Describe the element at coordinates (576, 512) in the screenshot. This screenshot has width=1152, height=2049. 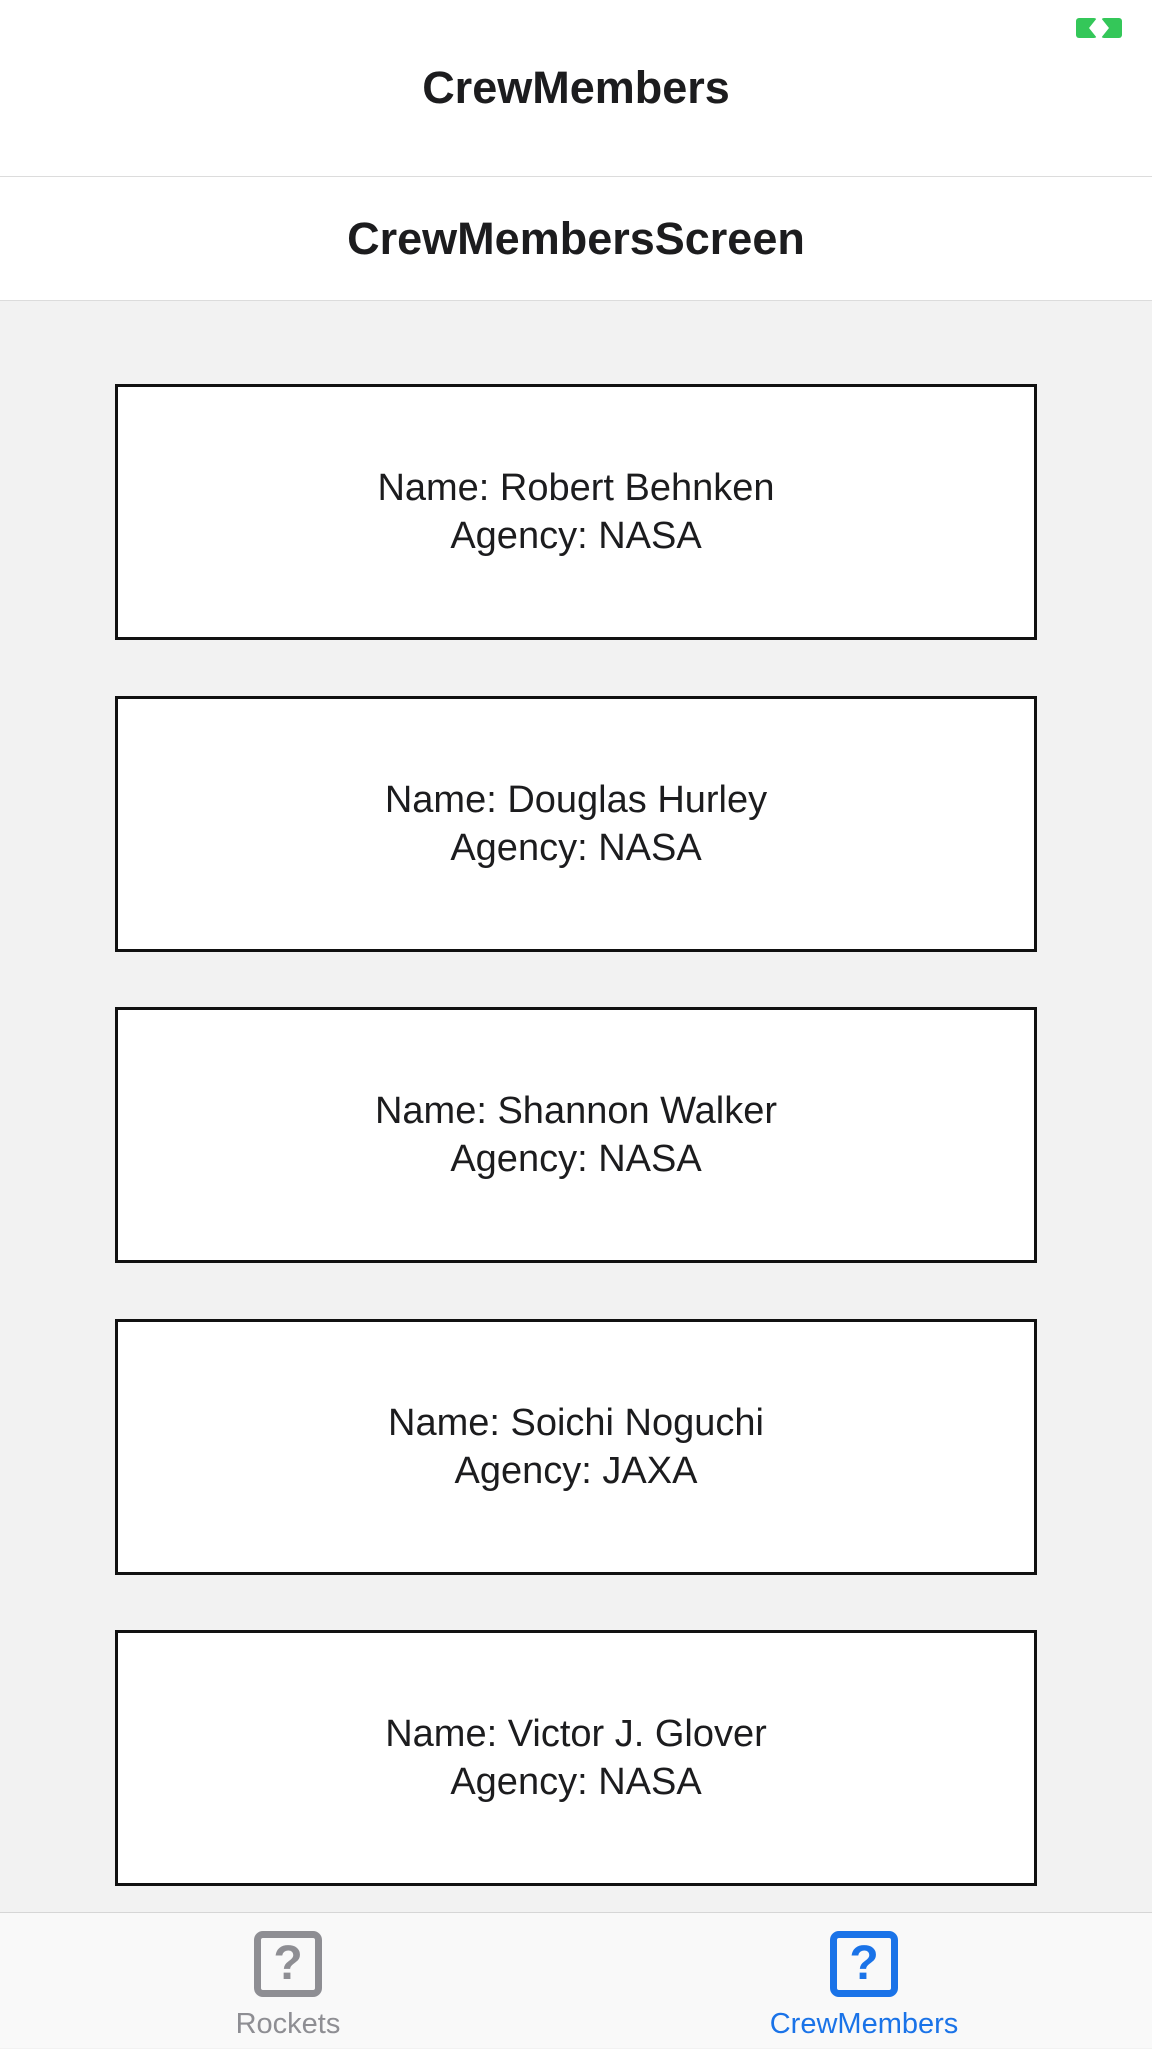
I see `crew-card: Name: Robert Behnken Agency: NASA` at that location.